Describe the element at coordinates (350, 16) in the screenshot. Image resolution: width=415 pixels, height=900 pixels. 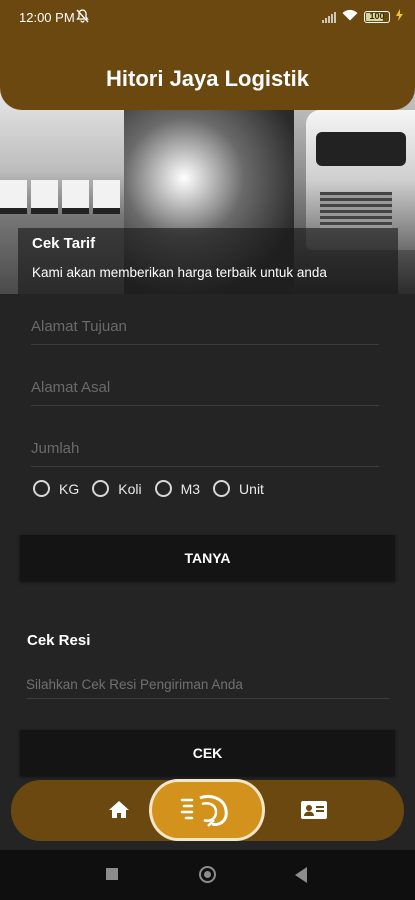
I see `wifi-icon` at that location.